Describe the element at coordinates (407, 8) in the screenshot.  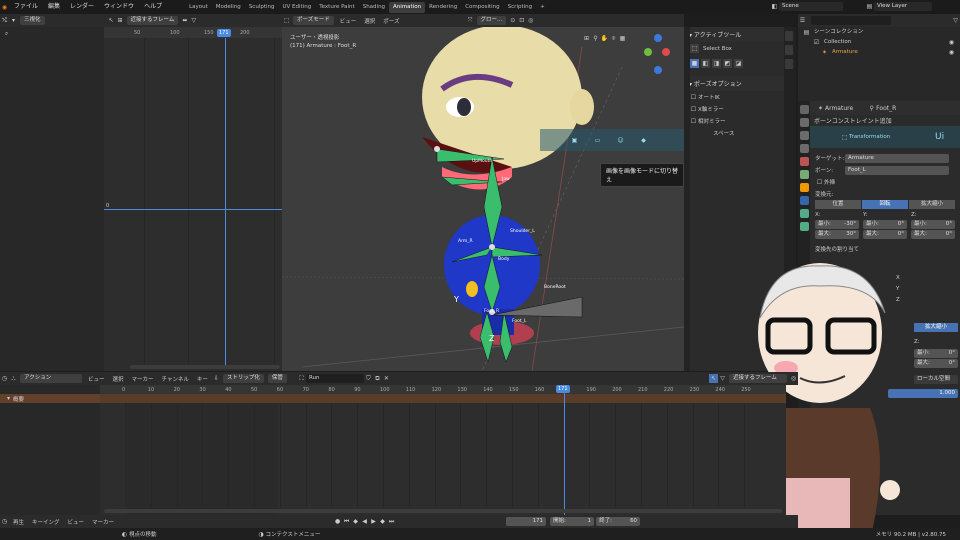
I see `tab-animation: Animation` at that location.